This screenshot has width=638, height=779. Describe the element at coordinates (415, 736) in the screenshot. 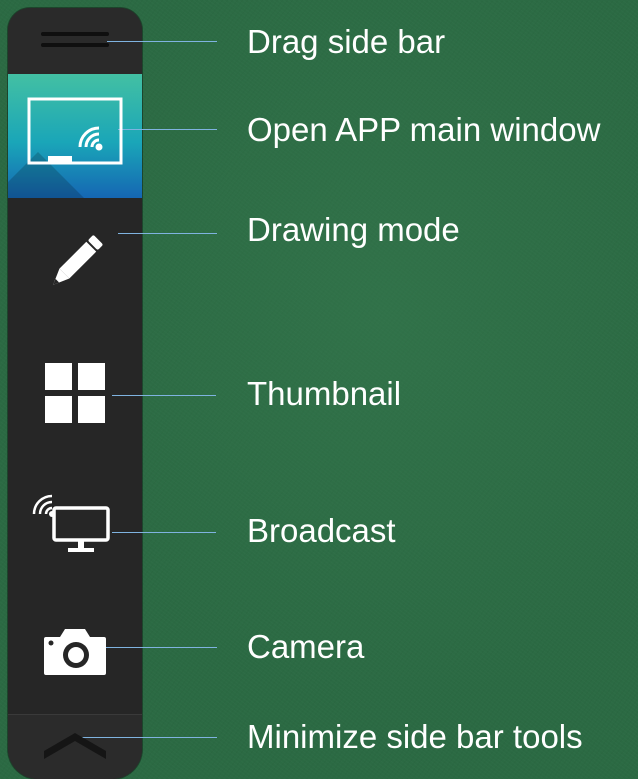

I see `label-minimize-side-bar-tools: Minimize side bar tools` at that location.